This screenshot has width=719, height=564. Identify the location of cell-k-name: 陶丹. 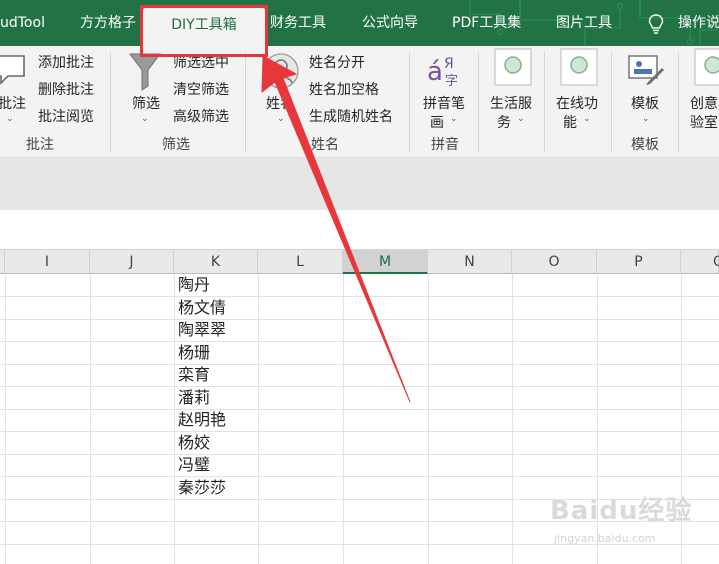
(194, 285).